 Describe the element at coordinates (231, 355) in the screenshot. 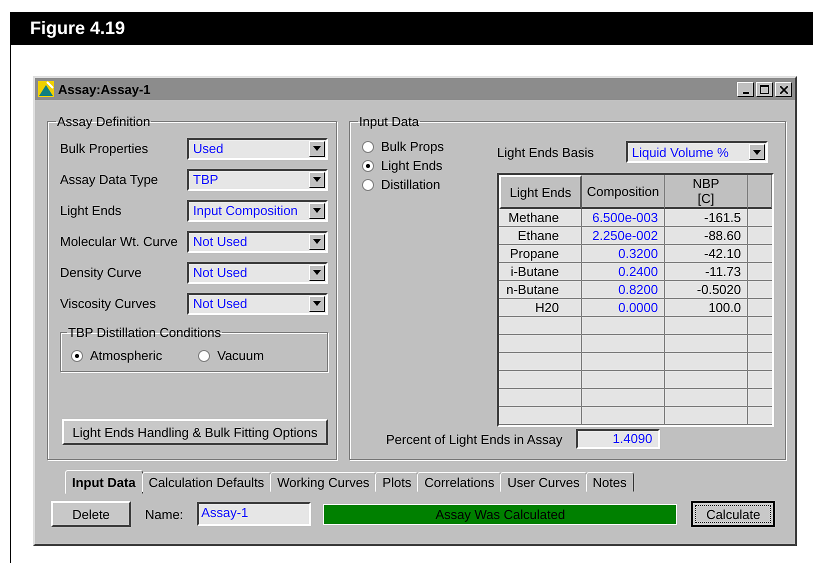

I see `radio-option: Vacuum` at that location.